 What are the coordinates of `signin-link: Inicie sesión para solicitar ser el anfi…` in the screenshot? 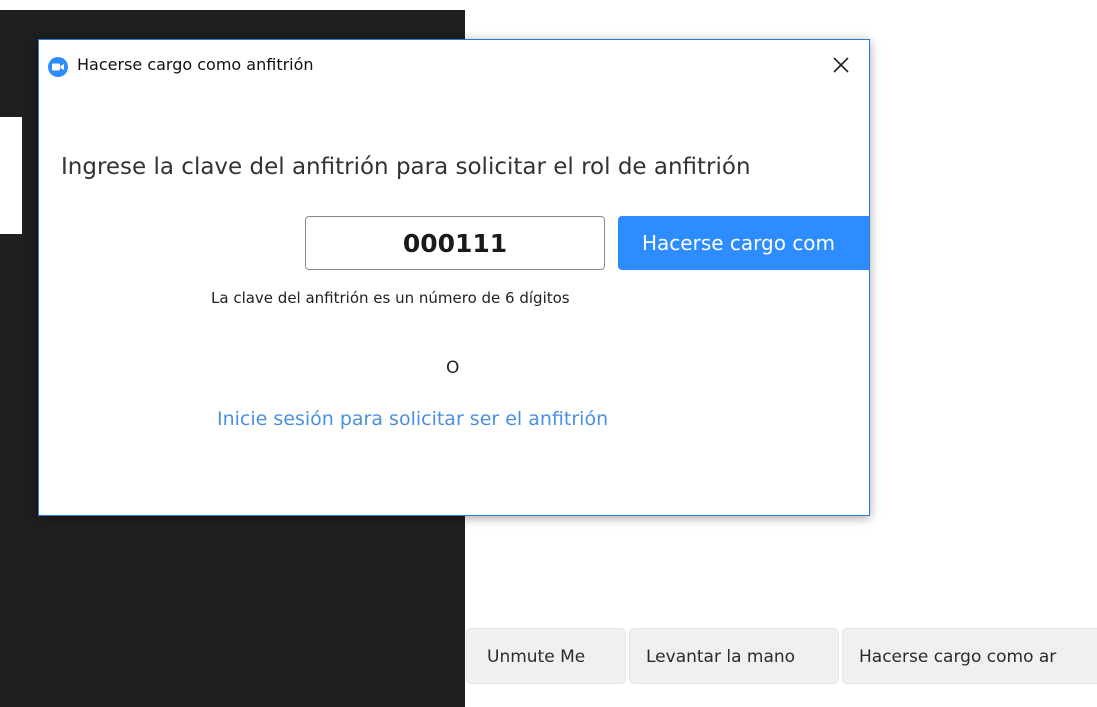 It's located at (412, 419).